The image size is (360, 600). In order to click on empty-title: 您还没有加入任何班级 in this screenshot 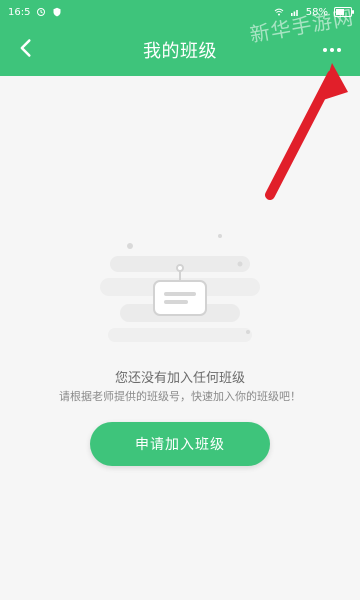, I will do `click(179, 378)`.